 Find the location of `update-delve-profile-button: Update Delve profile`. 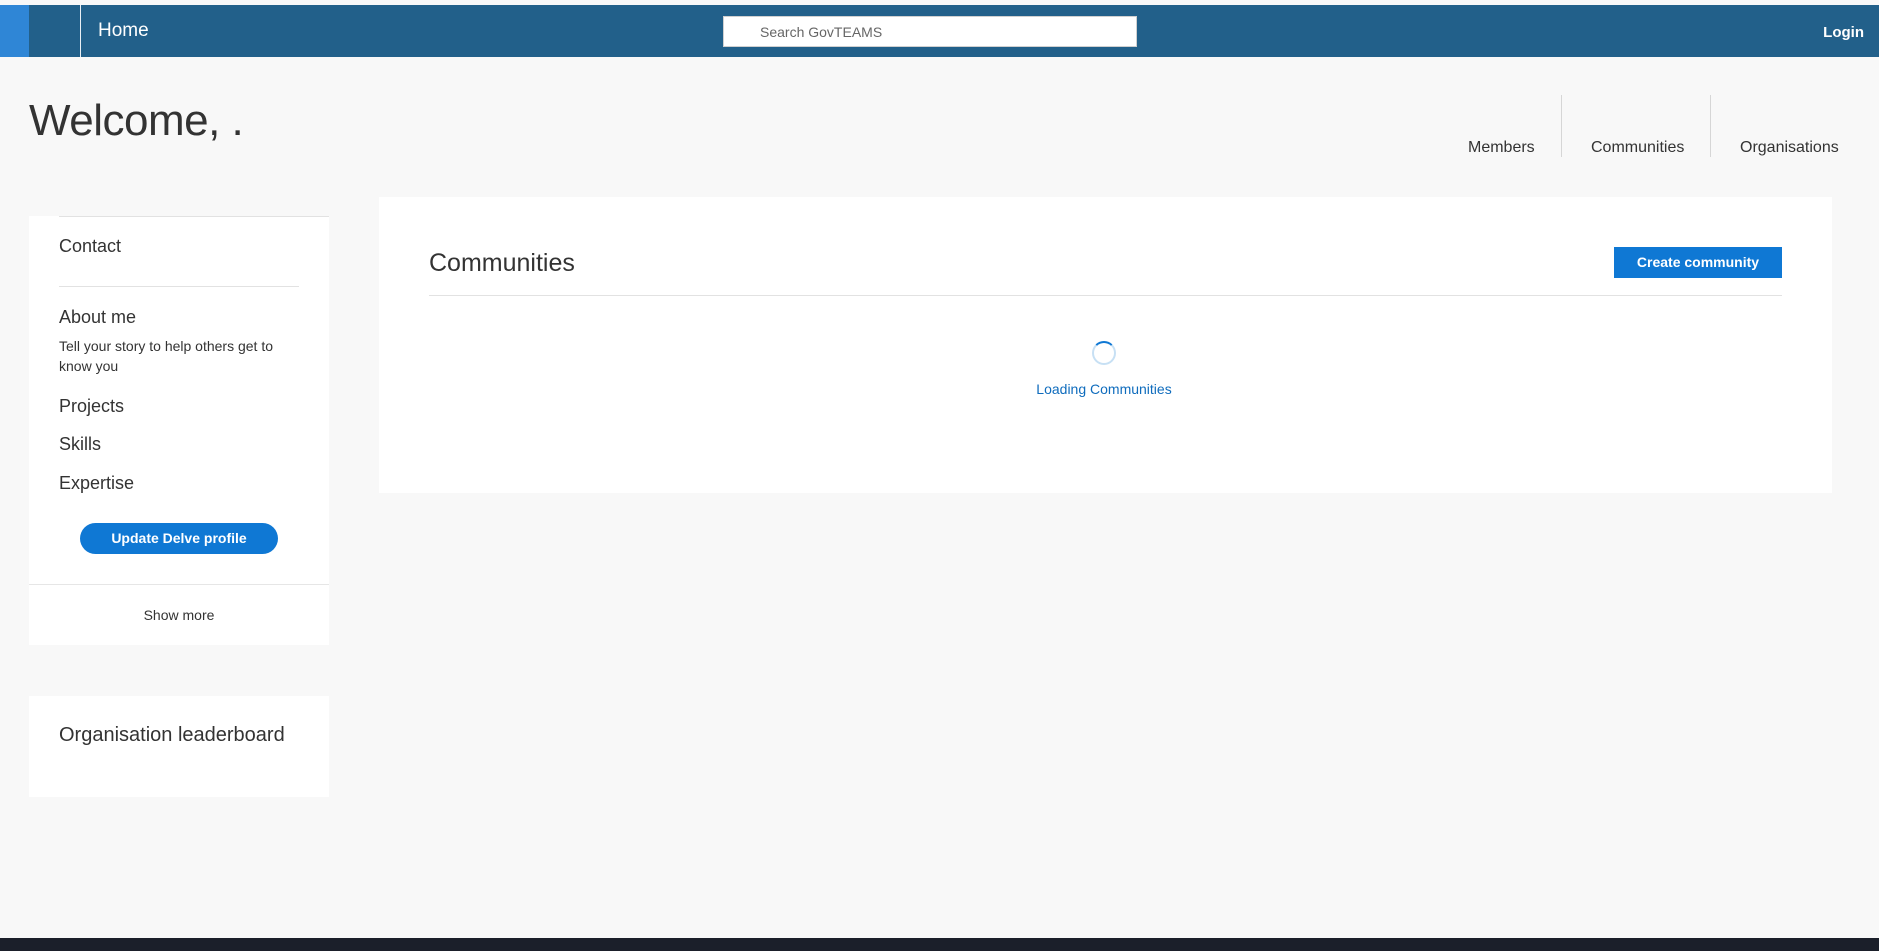

update-delve-profile-button: Update Delve profile is located at coordinates (179, 538).